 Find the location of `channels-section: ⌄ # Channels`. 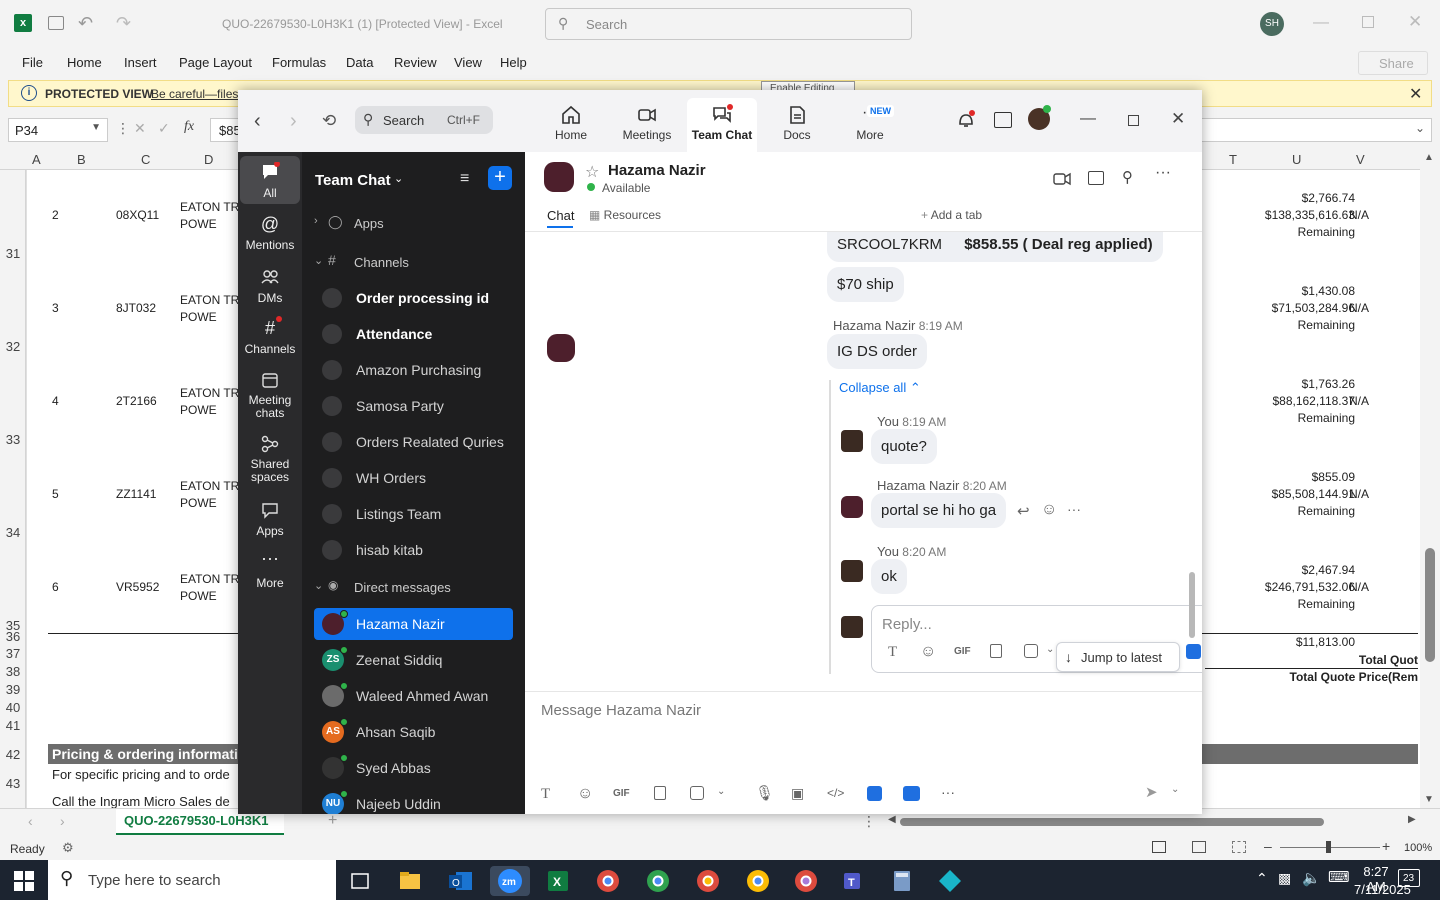

channels-section: ⌄ # Channels is located at coordinates (413, 263).